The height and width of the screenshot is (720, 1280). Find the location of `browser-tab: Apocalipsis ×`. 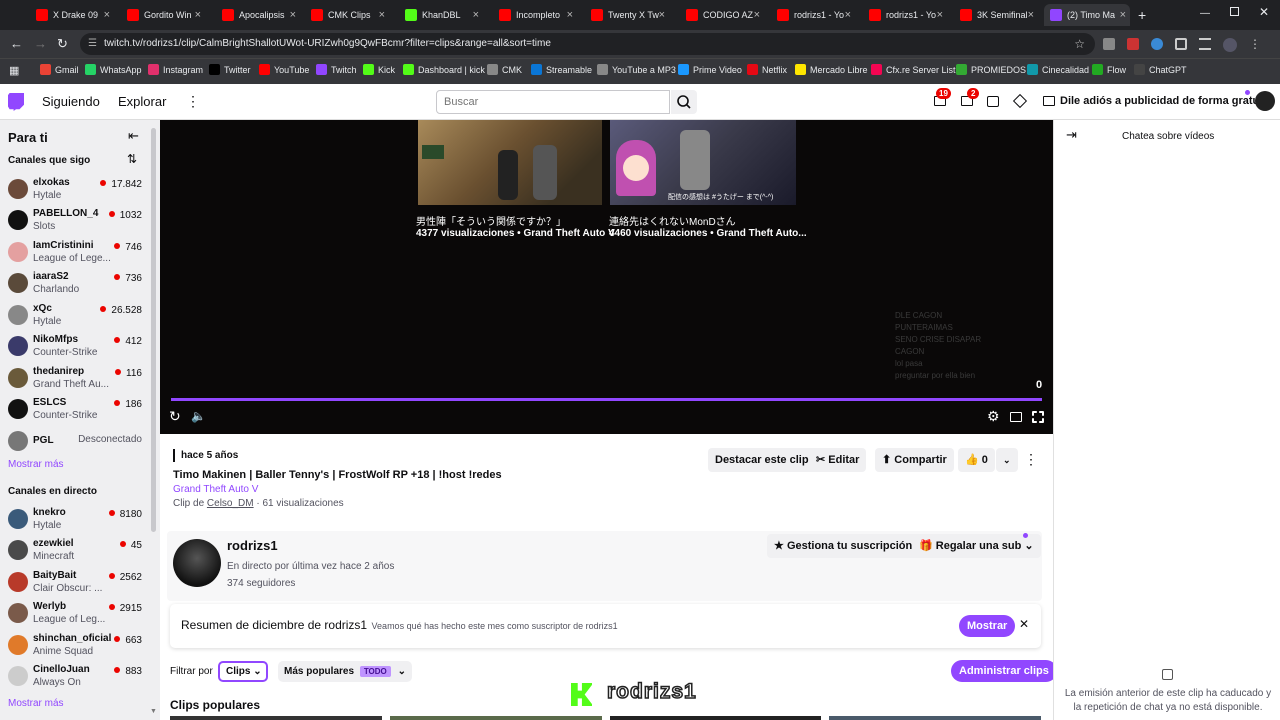

browser-tab: Apocalipsis × is located at coordinates (258, 15).